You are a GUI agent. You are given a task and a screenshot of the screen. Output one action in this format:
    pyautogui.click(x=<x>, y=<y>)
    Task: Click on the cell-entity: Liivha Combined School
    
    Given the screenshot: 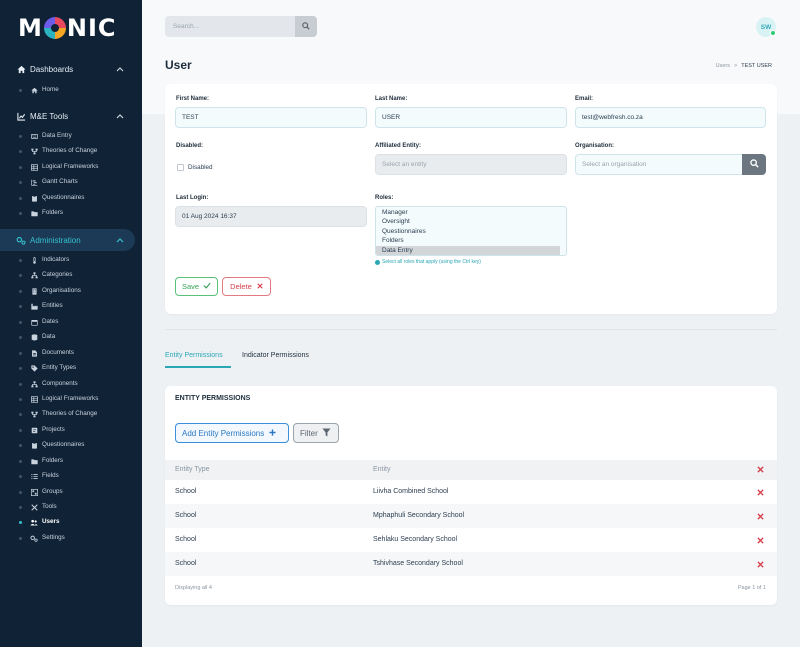 What is the action you would take?
    pyautogui.click(x=411, y=491)
    